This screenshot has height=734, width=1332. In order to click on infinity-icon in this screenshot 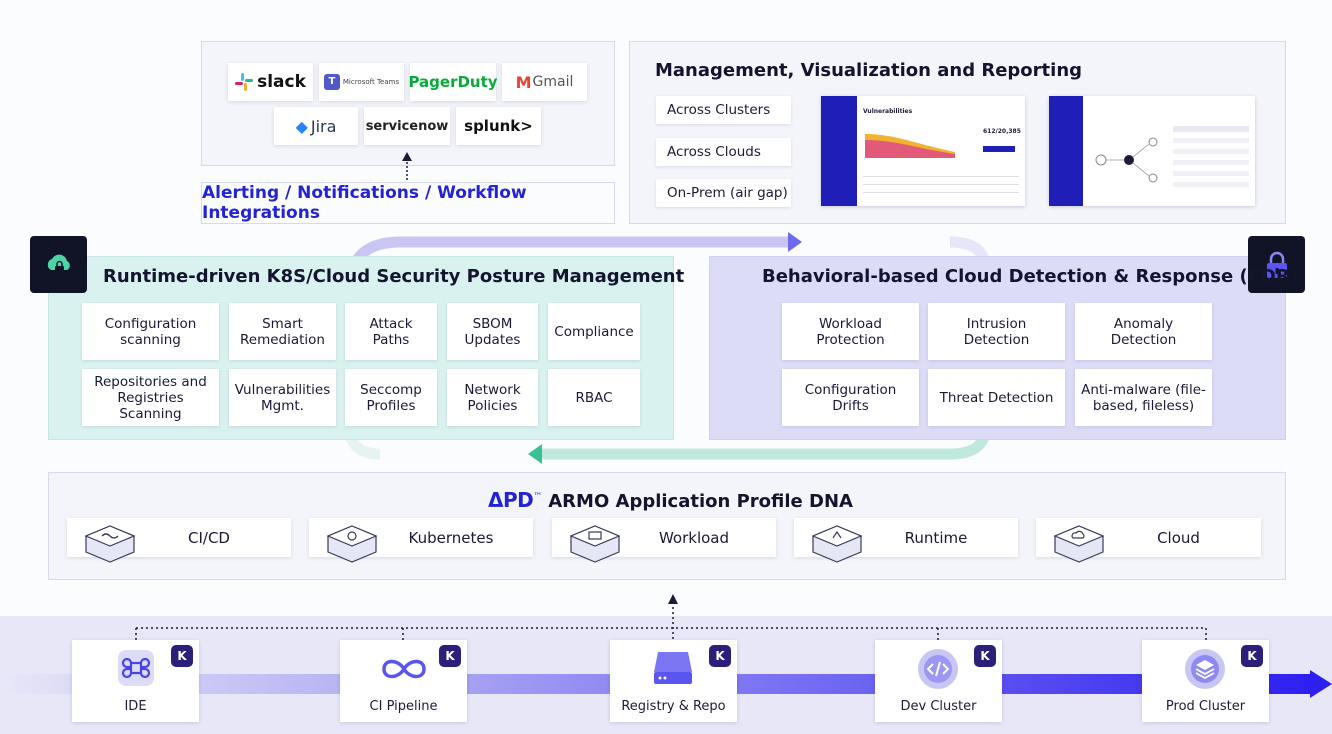, I will do `click(404, 669)`.